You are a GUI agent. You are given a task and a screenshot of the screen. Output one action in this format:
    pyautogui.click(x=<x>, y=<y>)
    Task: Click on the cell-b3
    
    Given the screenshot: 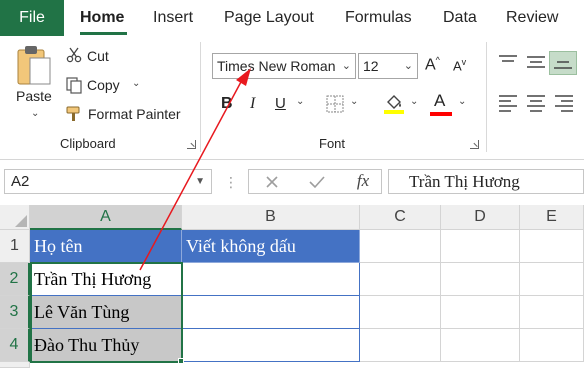 What is the action you would take?
    pyautogui.click(x=271, y=312)
    